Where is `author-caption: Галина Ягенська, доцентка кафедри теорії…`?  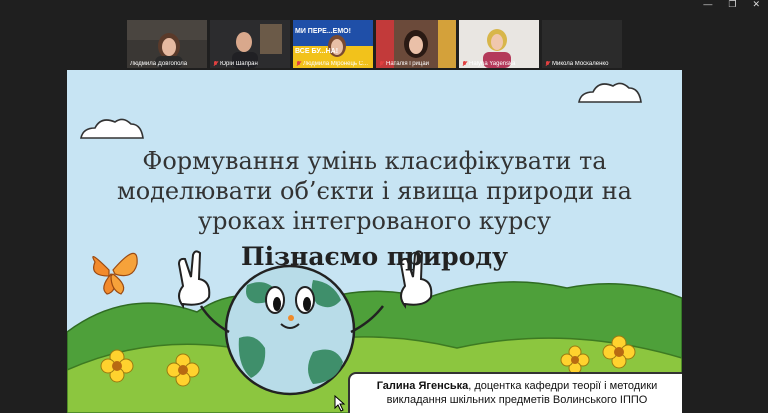 author-caption: Галина Ягенська, доцентка кафедри теорії… is located at coordinates (515, 392).